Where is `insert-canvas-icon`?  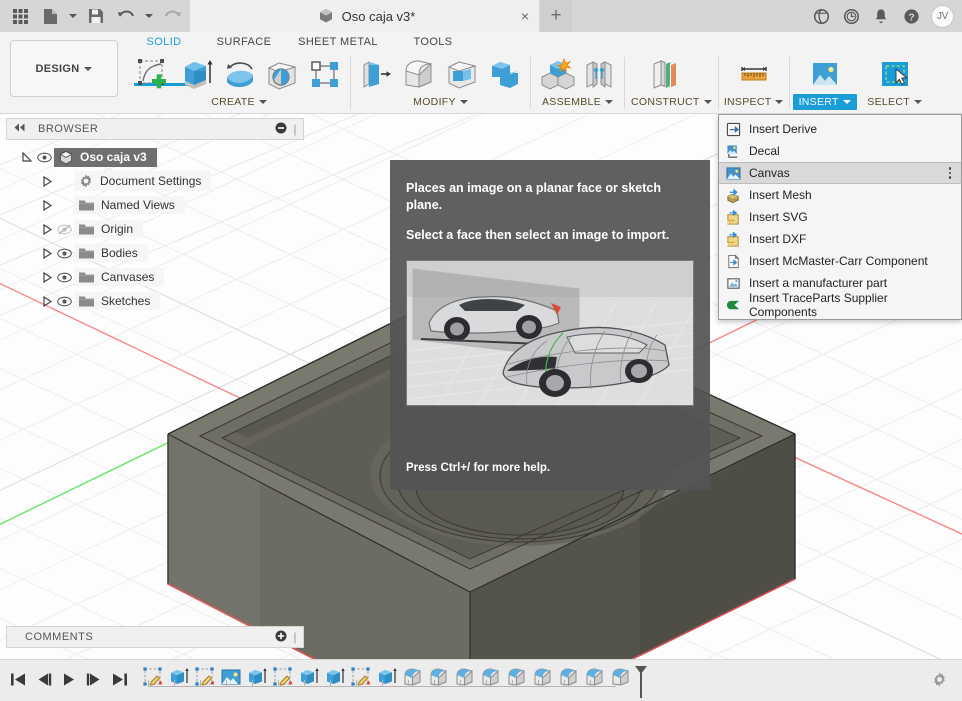
insert-canvas-icon is located at coordinates (825, 74).